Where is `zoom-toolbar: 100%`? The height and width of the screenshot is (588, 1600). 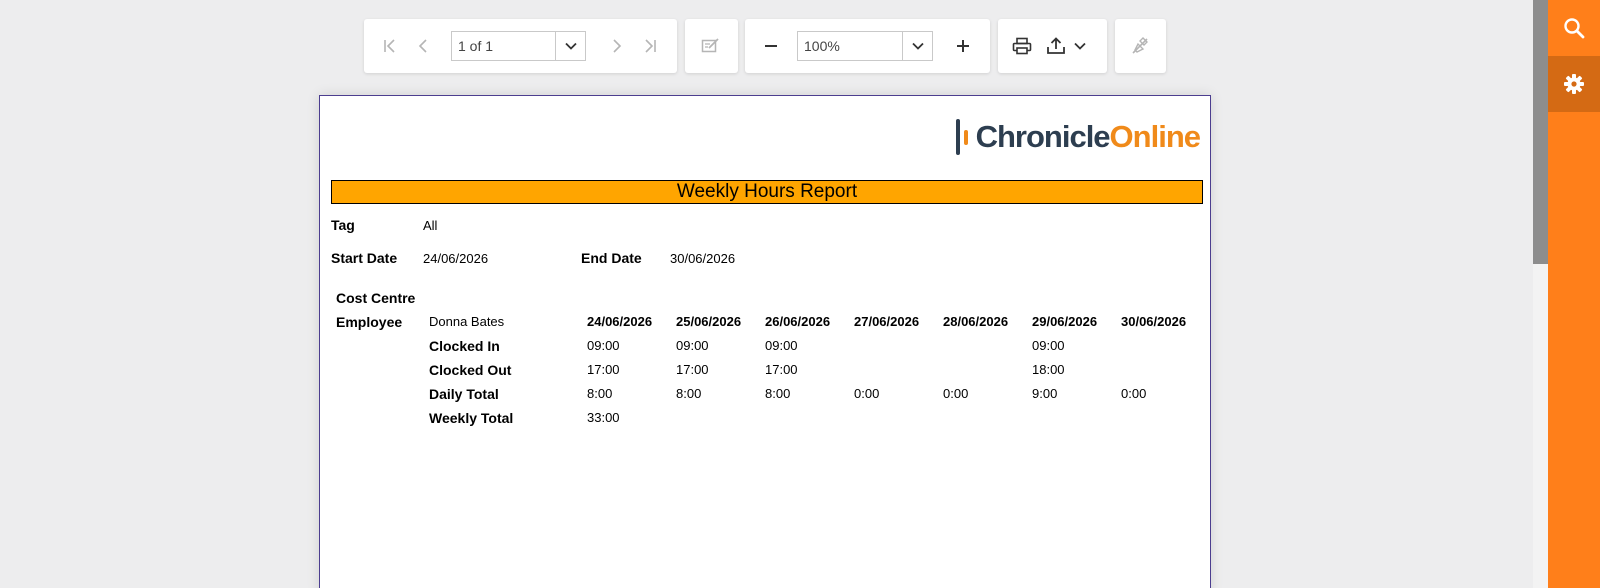
zoom-toolbar: 100% is located at coordinates (867, 46).